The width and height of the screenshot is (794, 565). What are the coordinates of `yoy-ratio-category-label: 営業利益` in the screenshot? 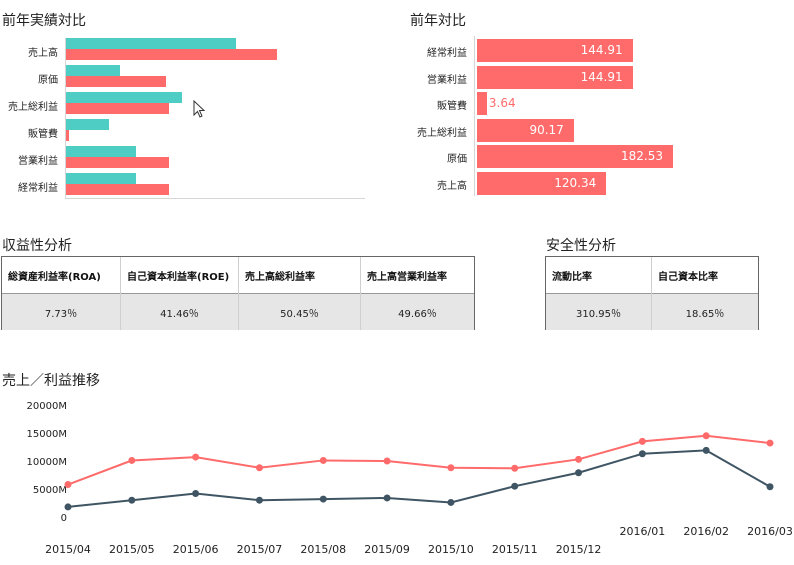 It's located at (447, 80).